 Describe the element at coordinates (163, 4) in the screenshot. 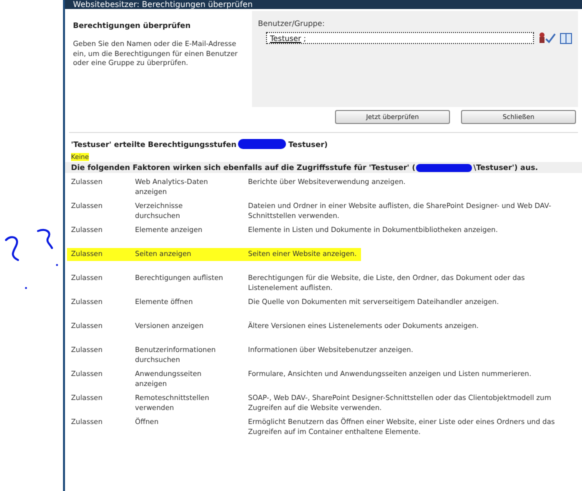

I see `dialog-title: Websitebesitzer: Berechtigungen überprüfen` at that location.